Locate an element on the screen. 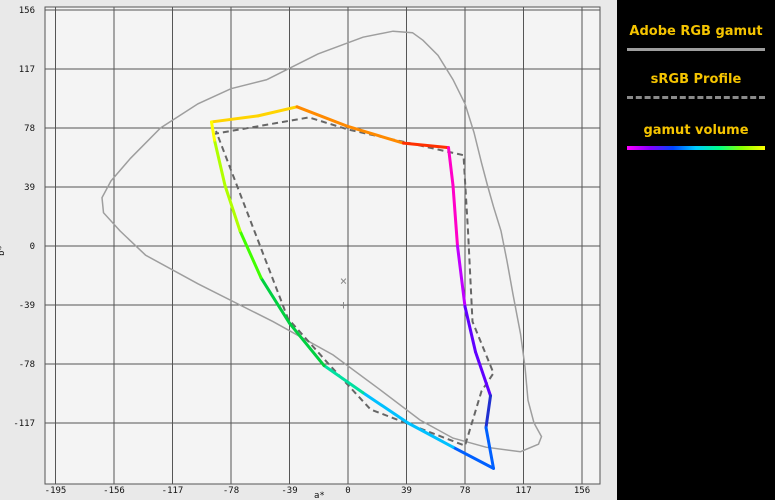 The width and height of the screenshot is (775, 504). x-tick-label: 156 is located at coordinates (582, 491).